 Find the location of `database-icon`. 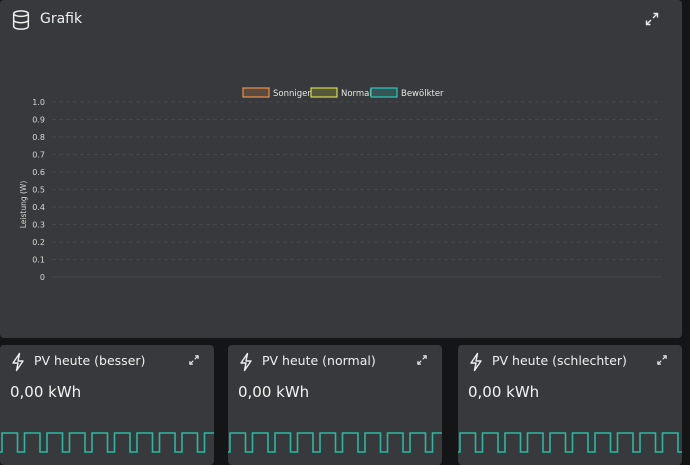

database-icon is located at coordinates (21, 20).